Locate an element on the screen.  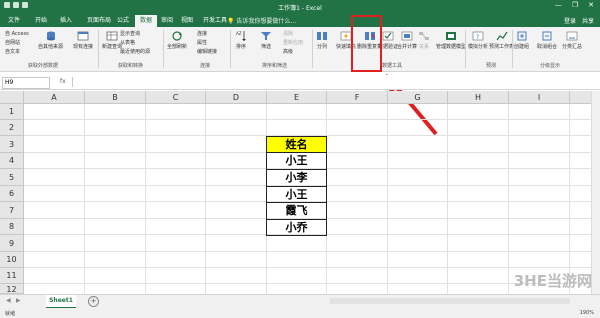
forecast-sheet-button: 预测工作表 is located at coordinates (501, 40).